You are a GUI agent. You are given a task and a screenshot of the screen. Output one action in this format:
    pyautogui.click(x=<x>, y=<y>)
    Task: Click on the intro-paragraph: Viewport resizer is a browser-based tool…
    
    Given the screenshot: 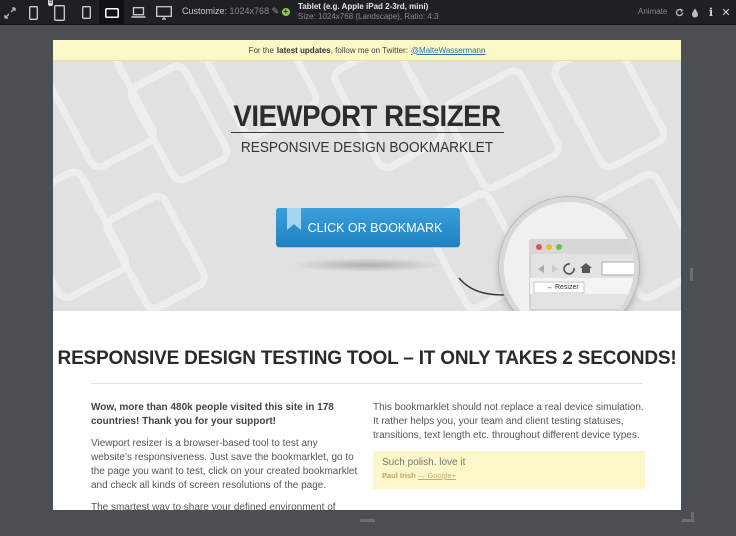 What is the action you would take?
    pyautogui.click(x=224, y=464)
    